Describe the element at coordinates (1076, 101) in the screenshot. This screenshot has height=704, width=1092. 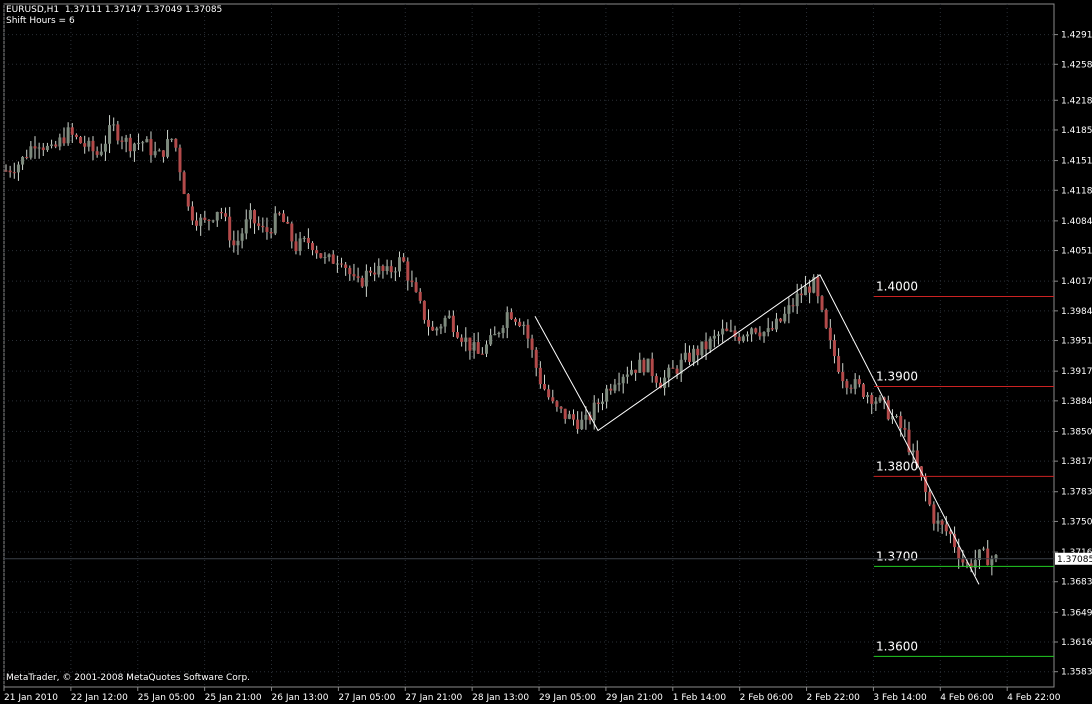
I see `y-tick-label: 1.42180` at that location.